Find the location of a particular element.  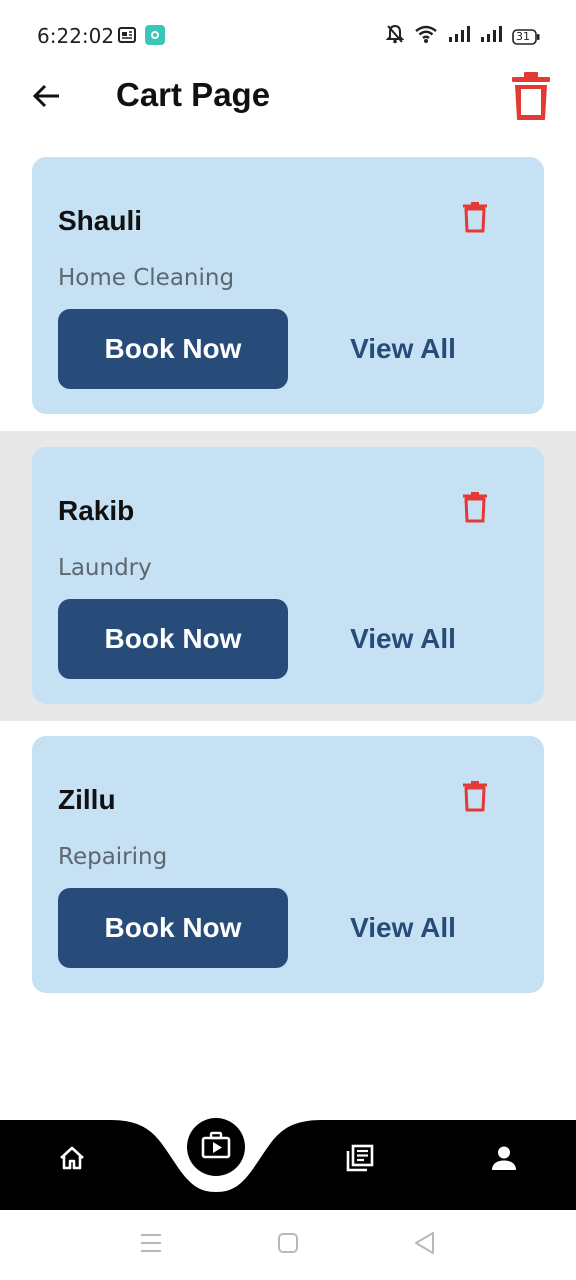

provider-name: Zillu is located at coordinates (87, 799).